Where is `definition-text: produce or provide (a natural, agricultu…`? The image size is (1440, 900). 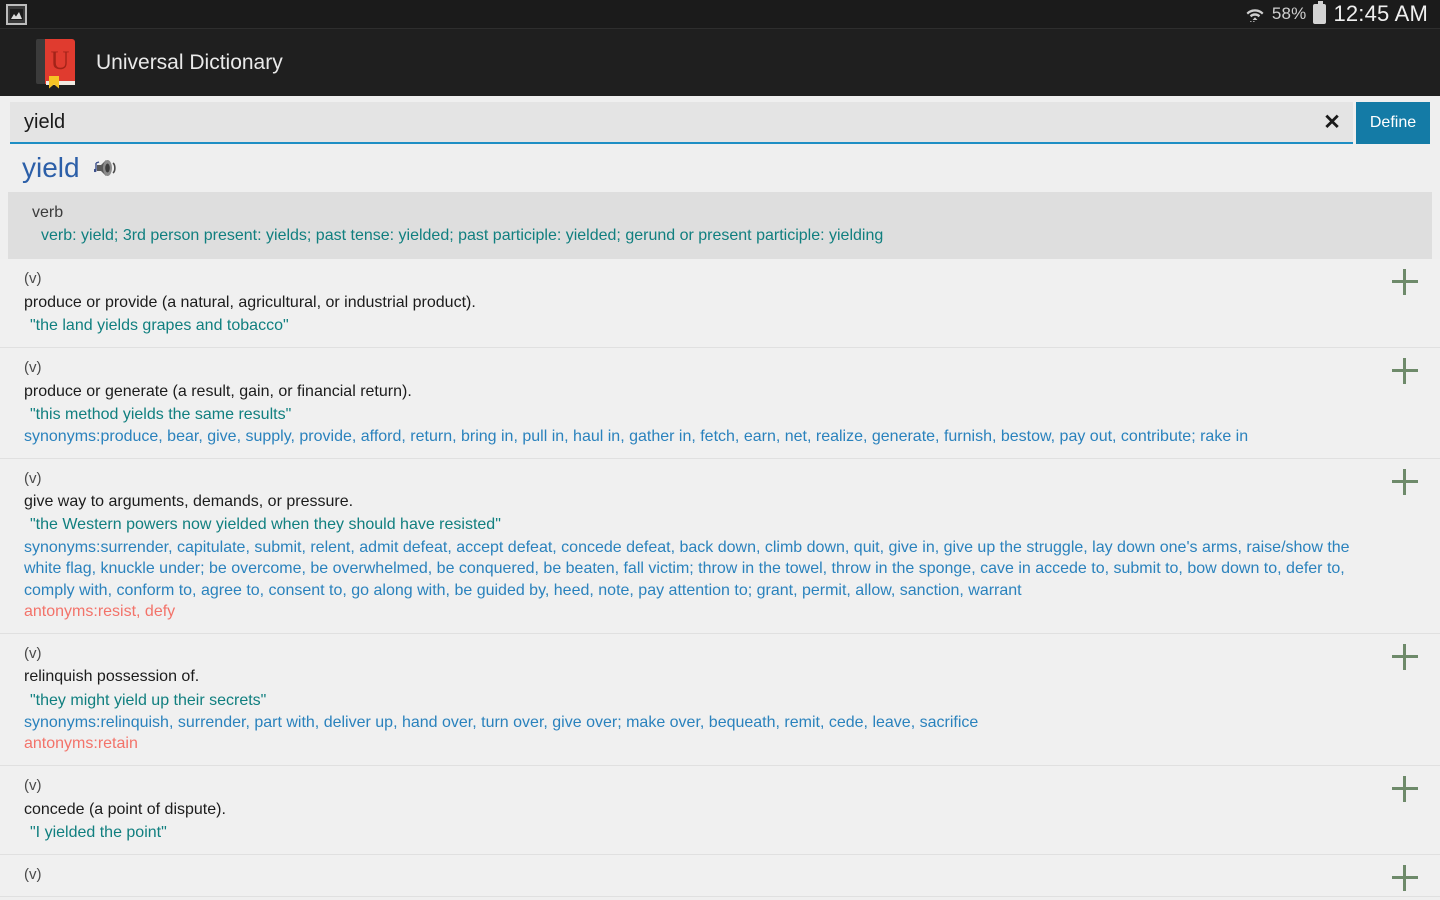 definition-text: produce or provide (a natural, agricultu… is located at coordinates (250, 302).